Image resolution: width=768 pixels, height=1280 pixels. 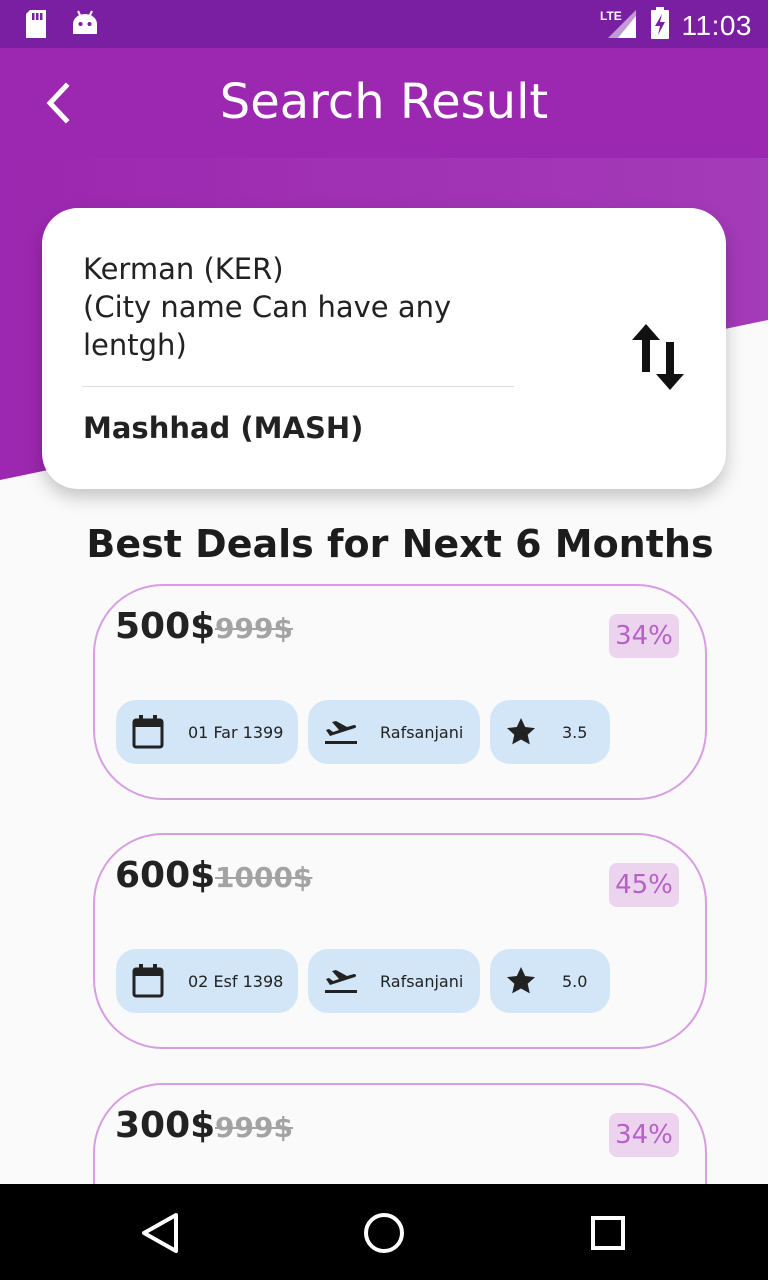 I want to click on deal-card: 500$ 999$ 34% 01 Far 1399 Rafsanjani 3.5, so click(x=400, y=692).